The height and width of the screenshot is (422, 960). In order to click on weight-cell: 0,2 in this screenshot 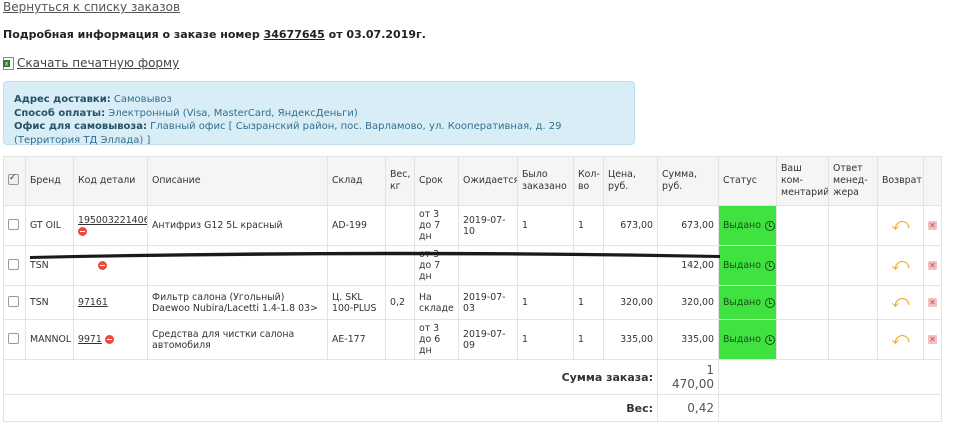, I will do `click(400, 302)`.